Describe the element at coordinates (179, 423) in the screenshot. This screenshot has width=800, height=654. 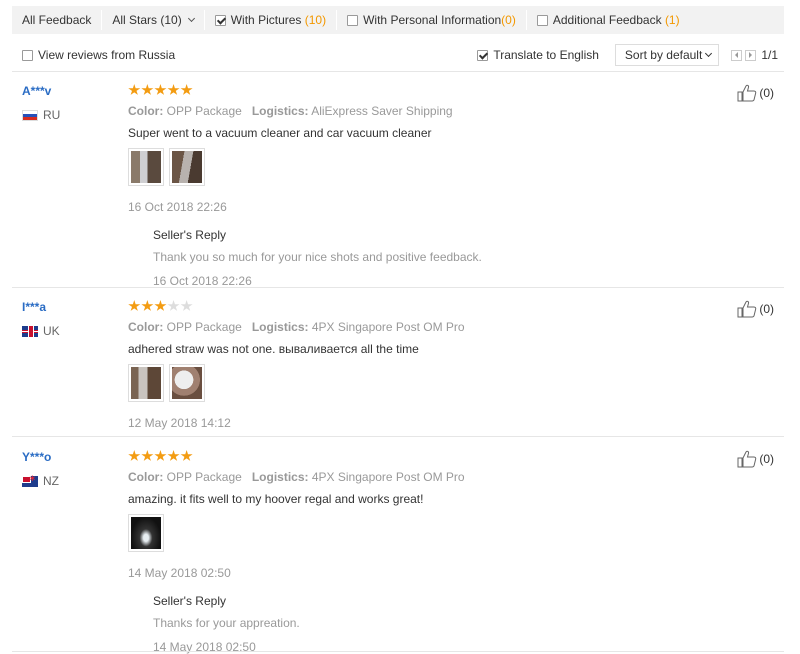
I see `review-date: 12 May 2018 14:12` at that location.